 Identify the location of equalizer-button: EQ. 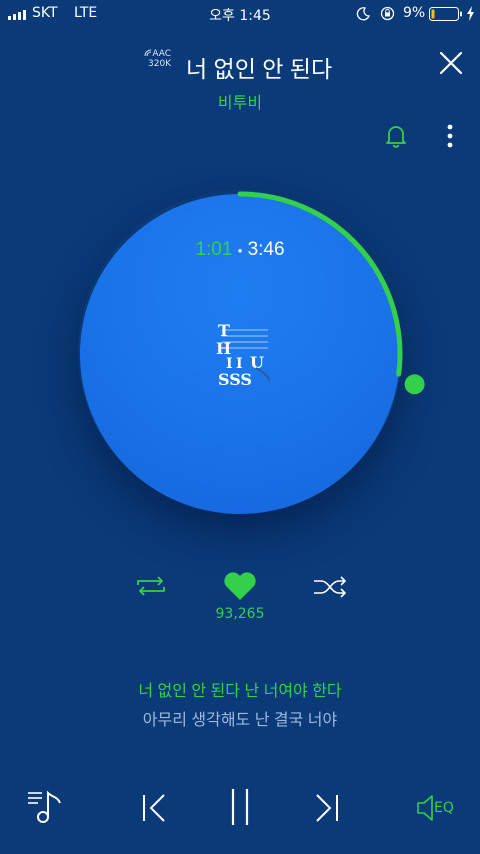
(435, 810).